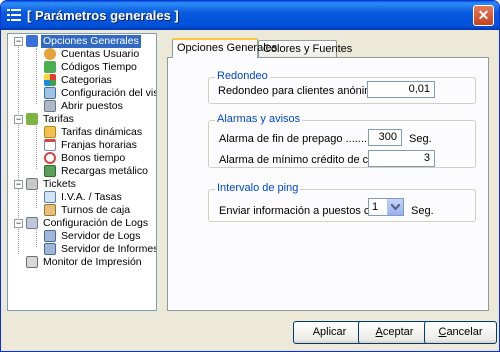 This screenshot has width=500, height=352. I want to click on ping-select: 1, so click(386, 207).